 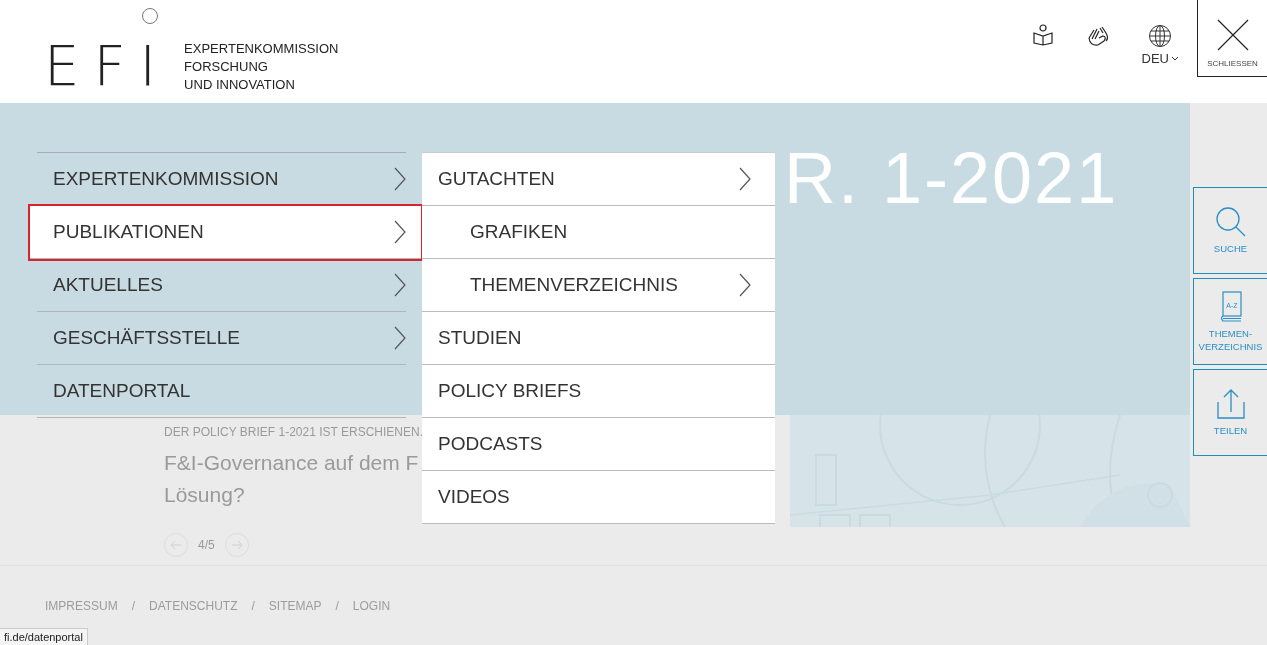 What do you see at coordinates (221, 285) in the screenshot?
I see `menu-item: AKTUELLES` at bounding box center [221, 285].